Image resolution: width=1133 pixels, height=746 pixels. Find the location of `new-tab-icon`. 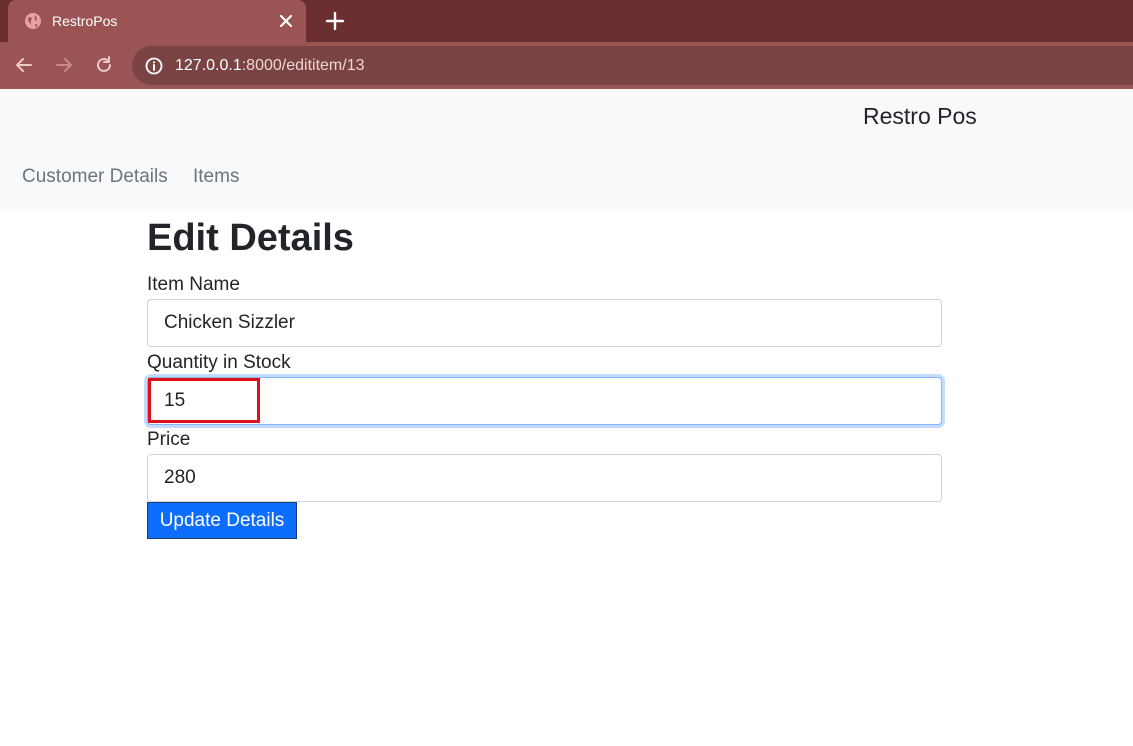

new-tab-icon is located at coordinates (335, 21).